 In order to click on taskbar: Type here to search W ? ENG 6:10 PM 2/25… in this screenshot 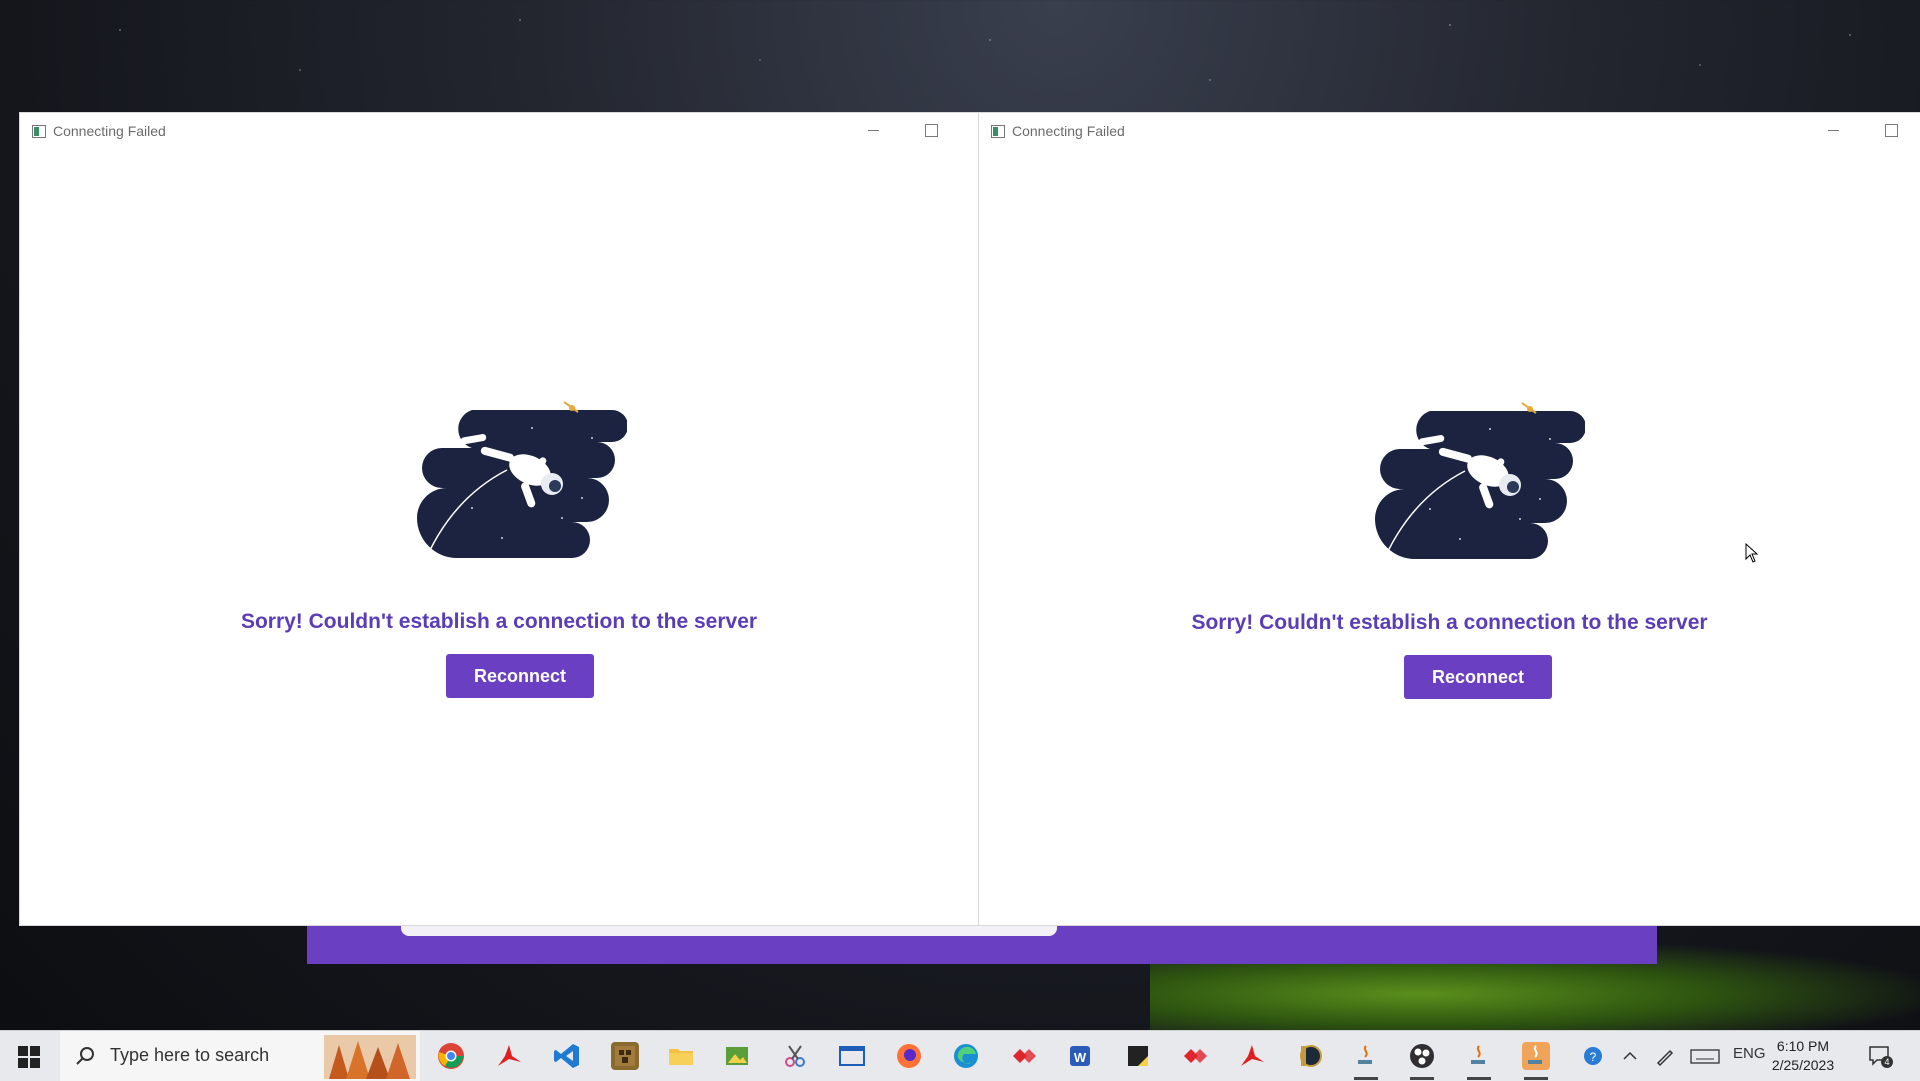, I will do `click(960, 1055)`.